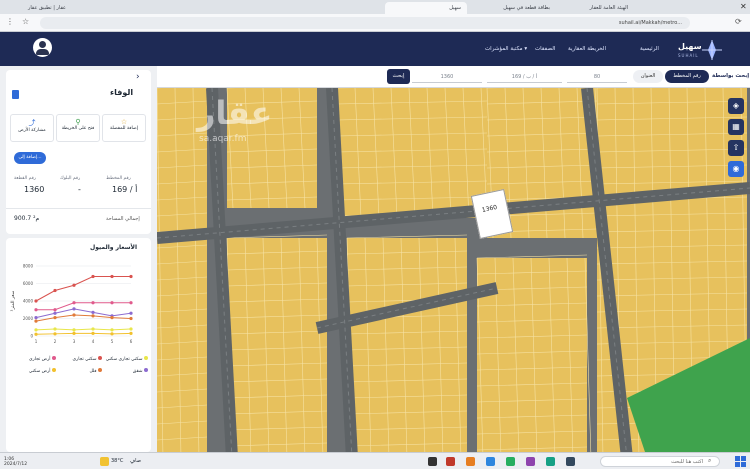 The image size is (750, 469). Describe the element at coordinates (28, 318) in the screenshot. I see `y-tick-label: 2000` at that location.